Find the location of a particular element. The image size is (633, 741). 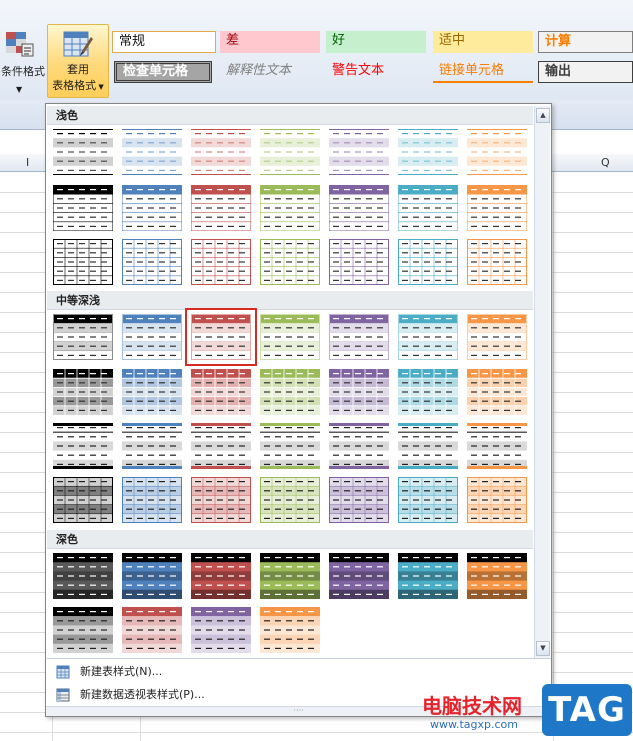

format-as-table-label-2-text: 表格格式 is located at coordinates (74, 85).